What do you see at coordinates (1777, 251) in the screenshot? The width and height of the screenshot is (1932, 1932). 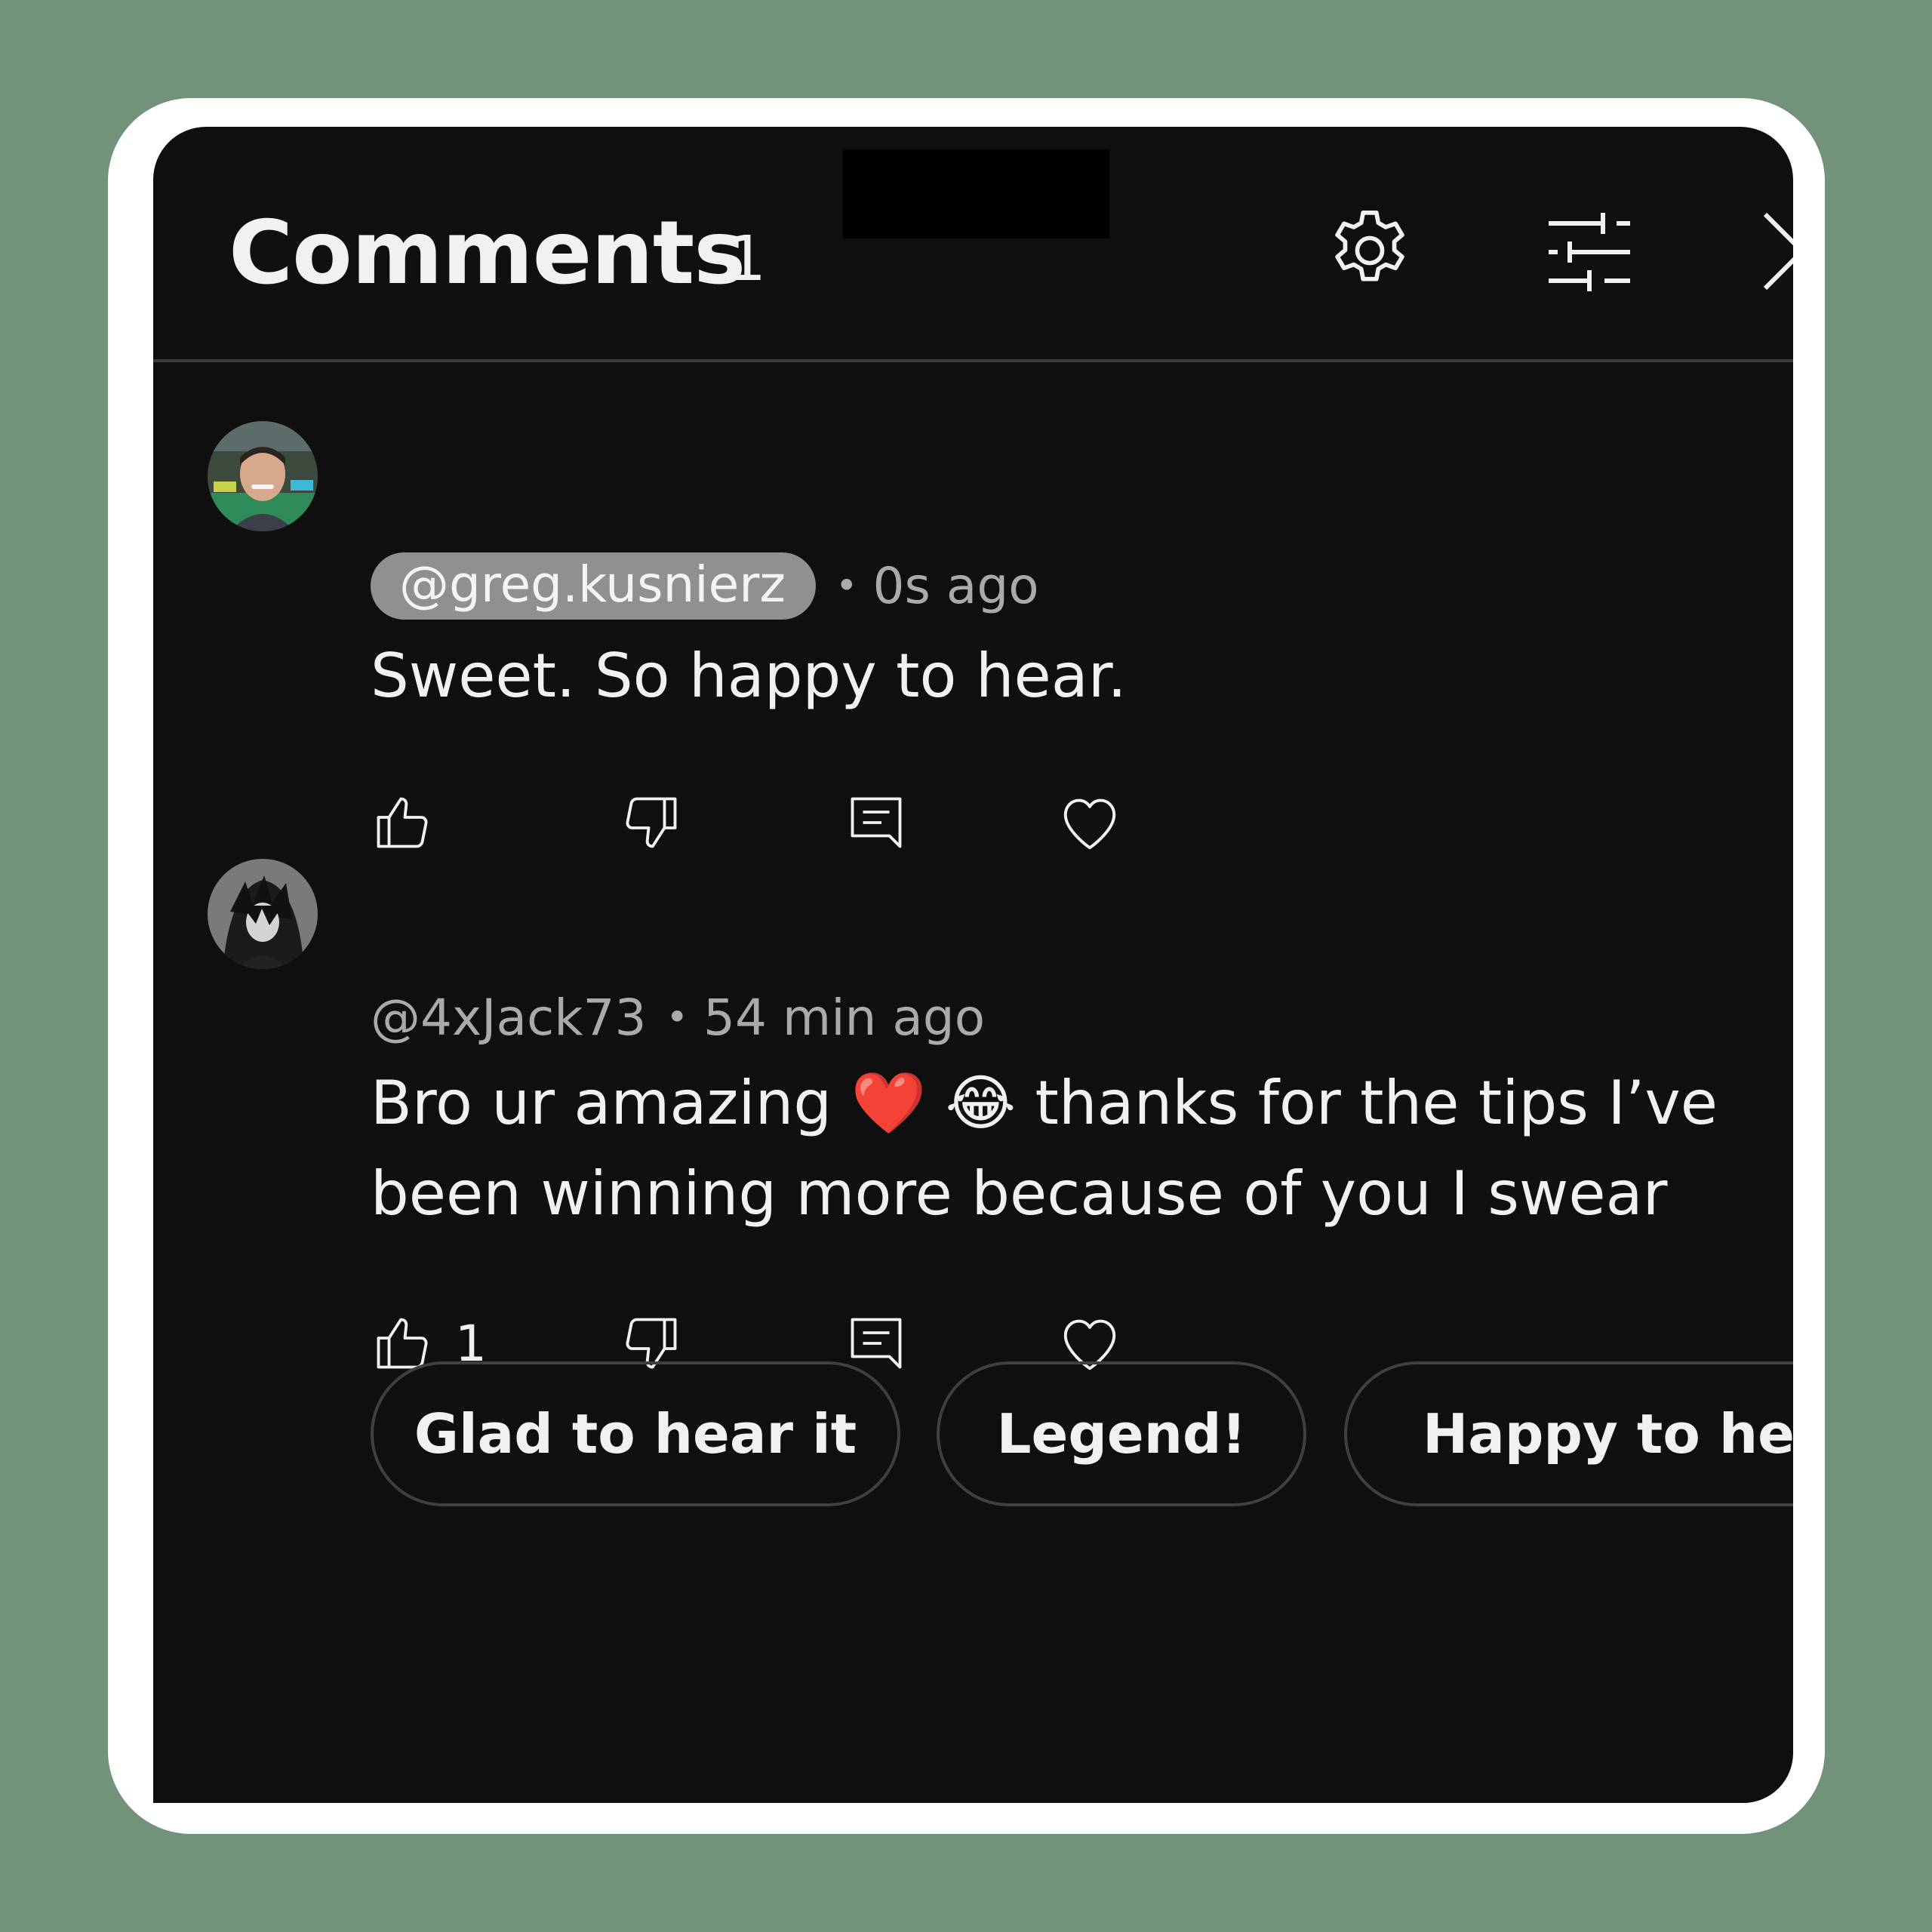 I see `close-icon` at bounding box center [1777, 251].